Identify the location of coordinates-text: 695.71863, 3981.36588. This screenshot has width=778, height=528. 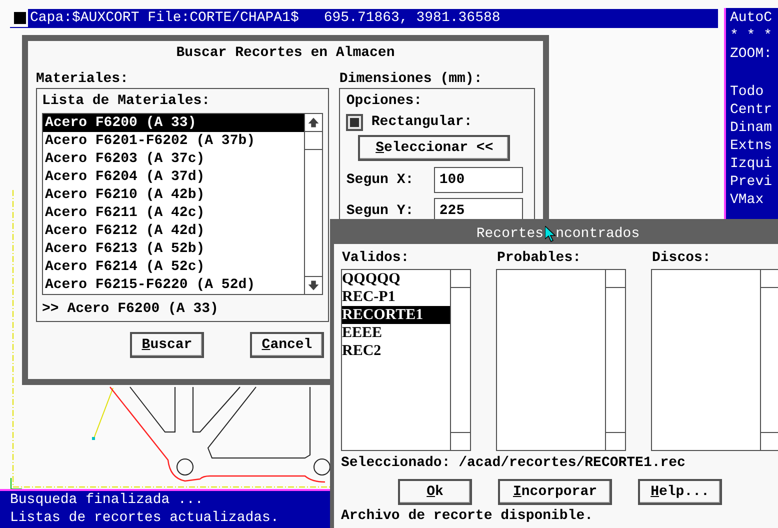
(412, 18).